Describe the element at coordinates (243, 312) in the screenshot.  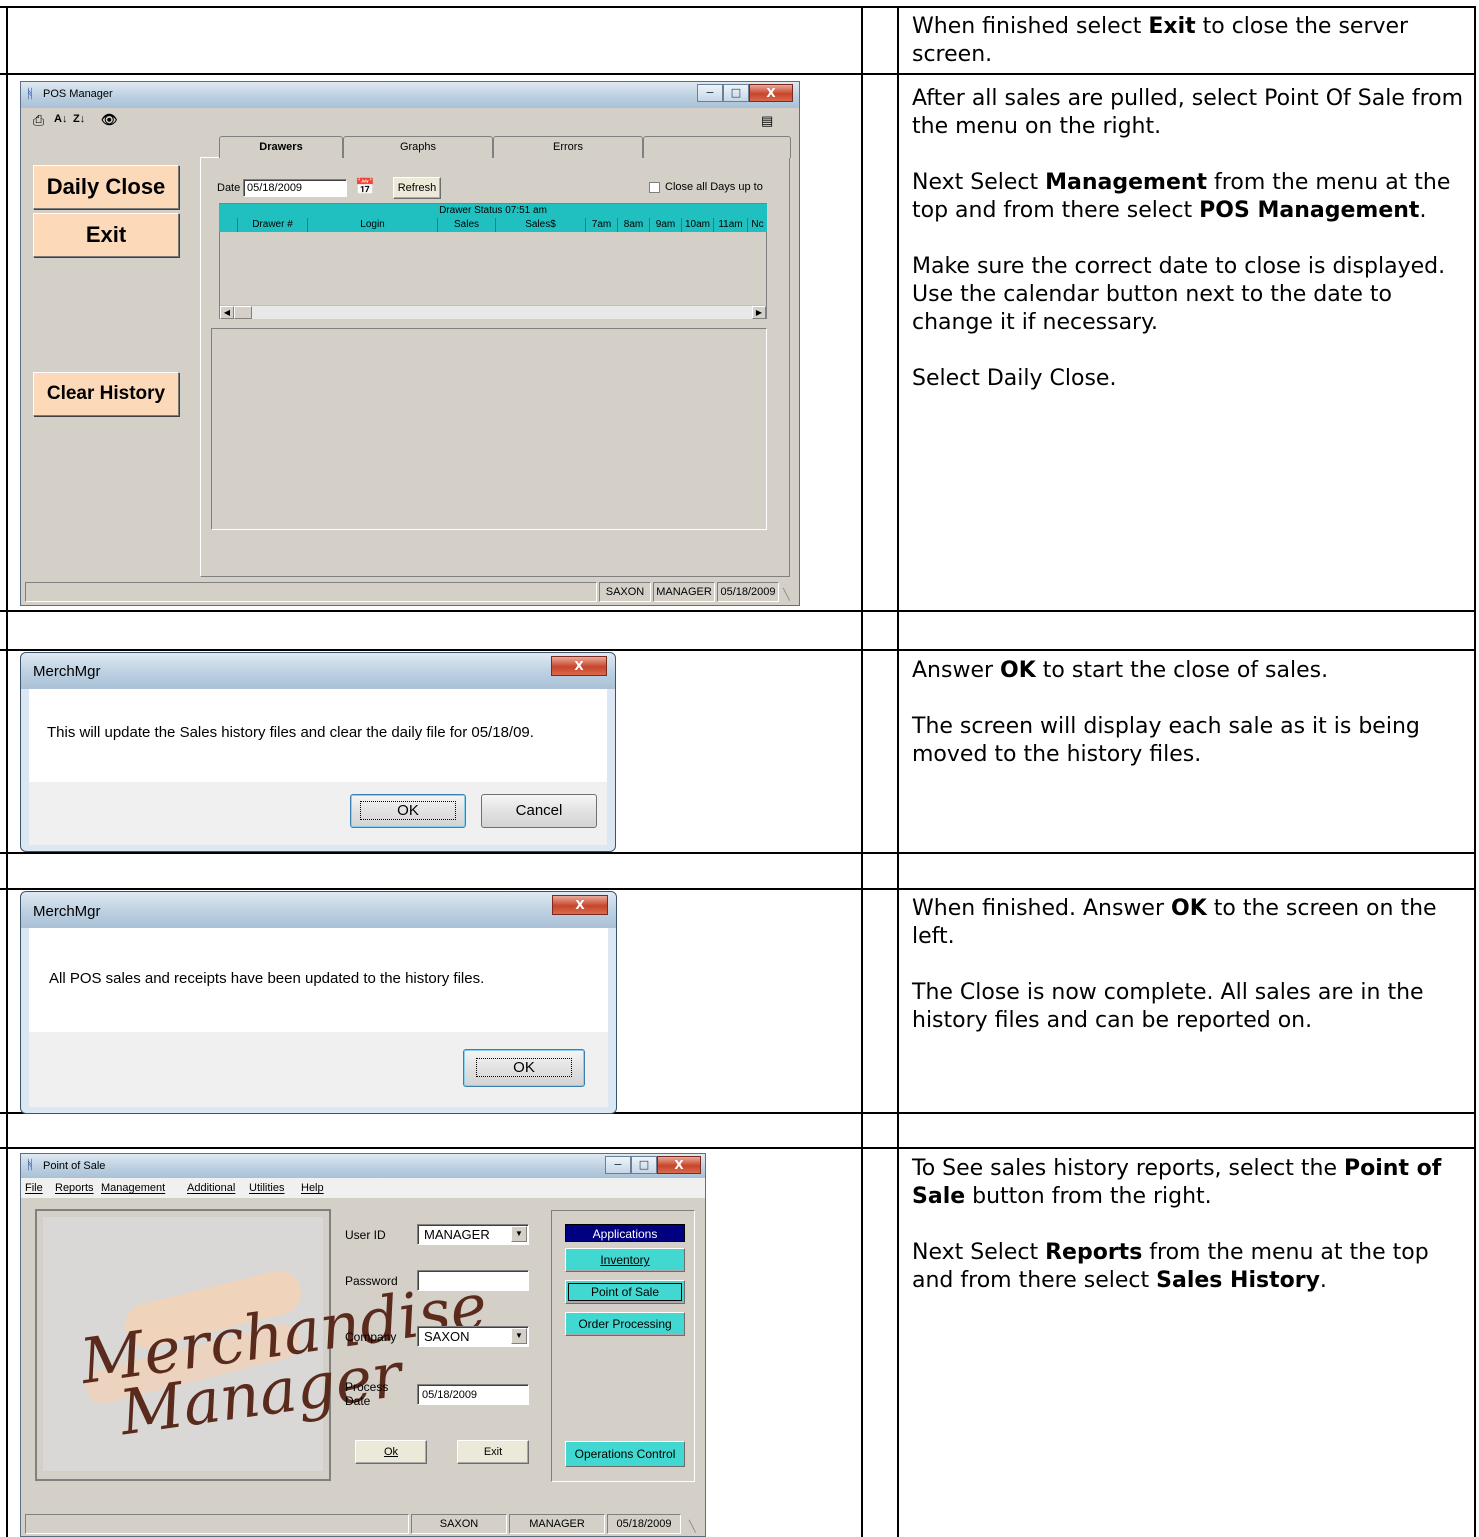
I see `scroll-thumb` at that location.